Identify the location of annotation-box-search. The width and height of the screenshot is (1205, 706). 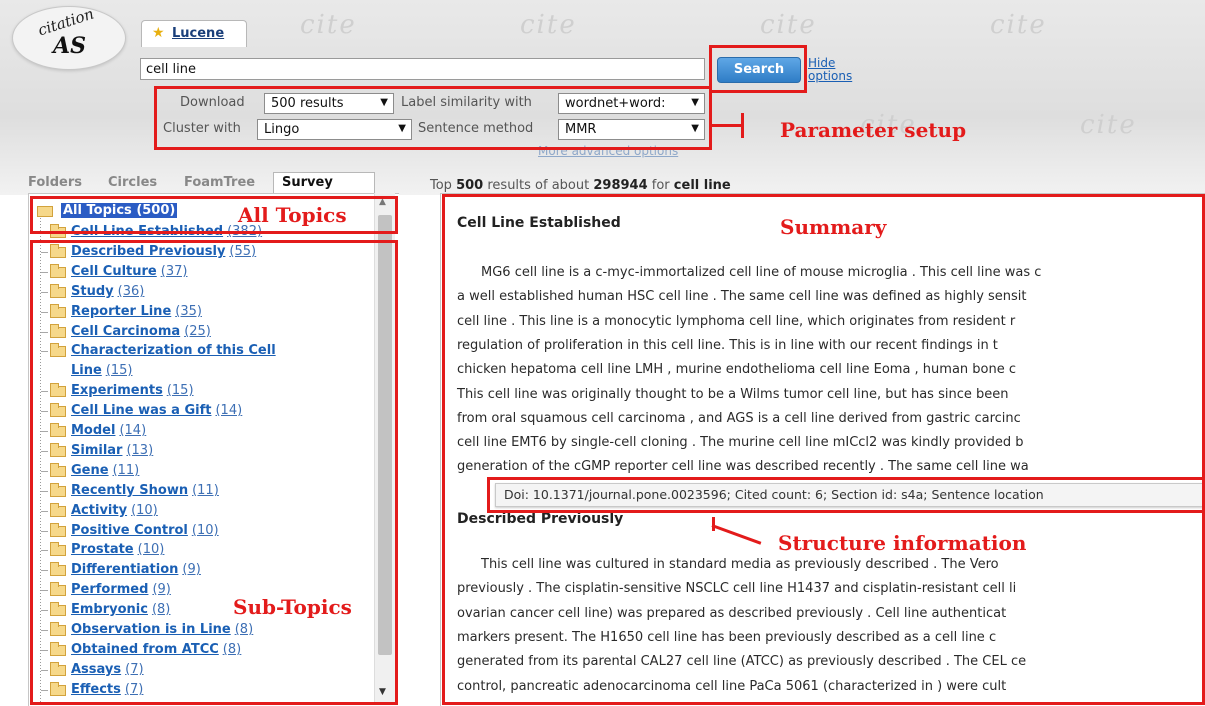
(758, 69).